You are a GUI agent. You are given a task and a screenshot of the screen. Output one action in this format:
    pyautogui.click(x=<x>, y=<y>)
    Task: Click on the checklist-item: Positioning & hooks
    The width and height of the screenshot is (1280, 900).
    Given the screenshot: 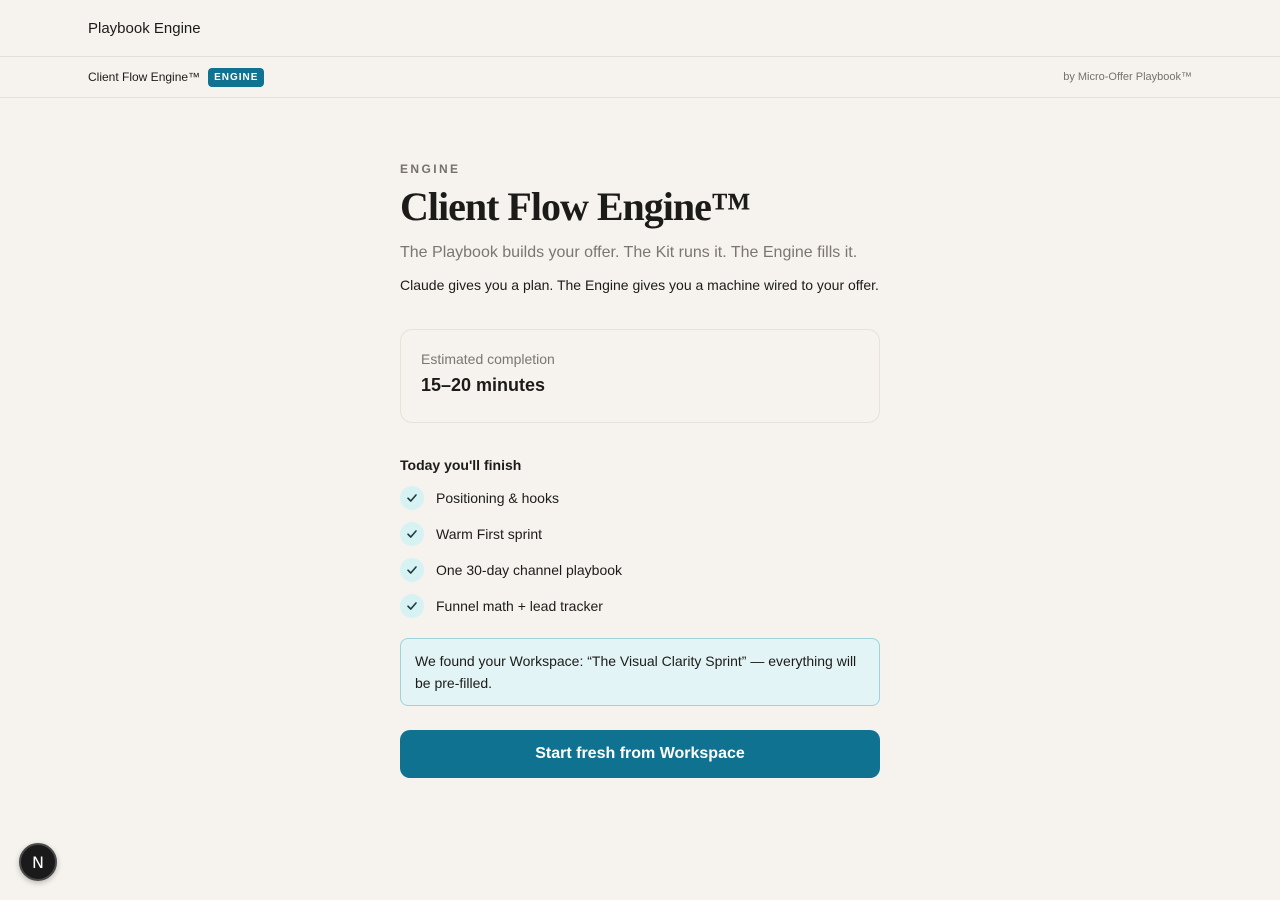 What is the action you would take?
    pyautogui.click(x=640, y=498)
    